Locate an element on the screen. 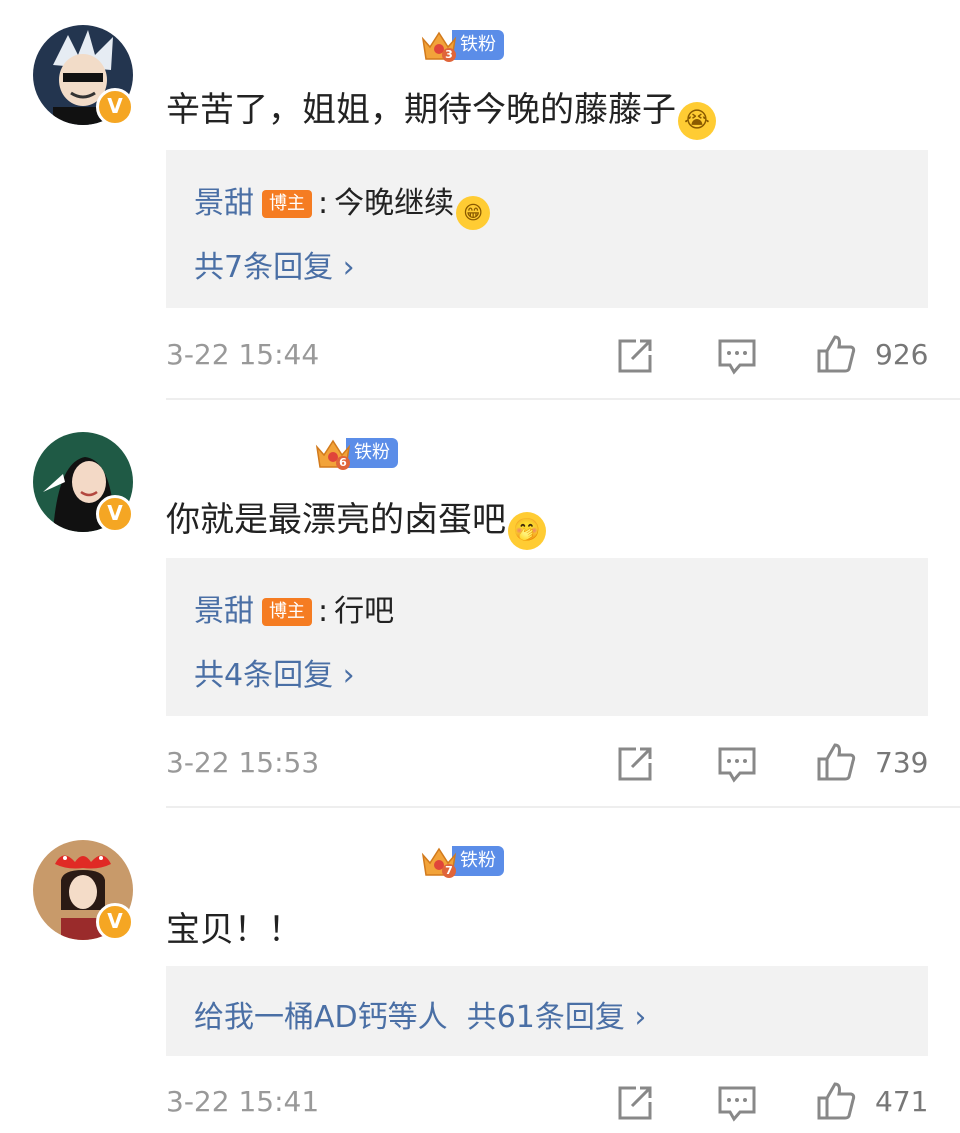 The width and height of the screenshot is (960, 1133). shy-emoji-icon: 🤭 is located at coordinates (527, 531).